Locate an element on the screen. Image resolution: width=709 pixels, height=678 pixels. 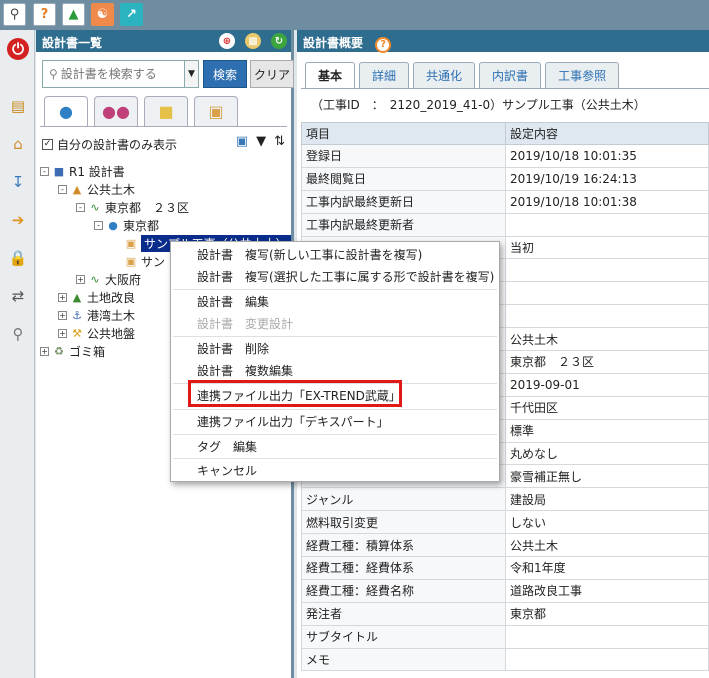
panel-title: 設計書概要 is located at coordinates (333, 43).